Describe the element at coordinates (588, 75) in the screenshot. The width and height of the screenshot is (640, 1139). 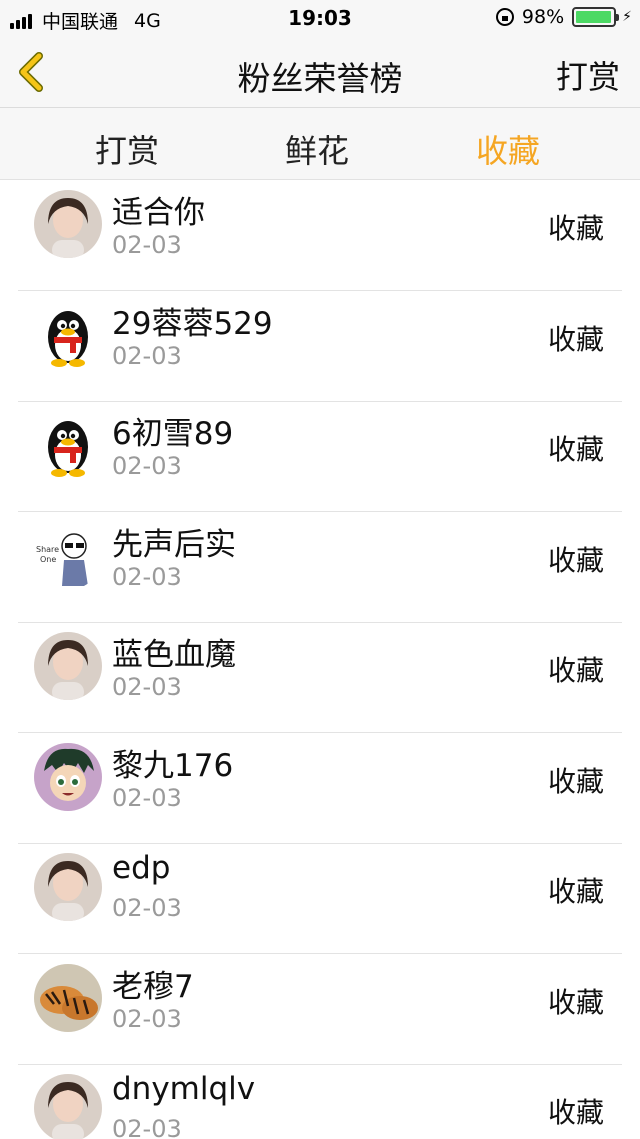
I see `reward-button: 打赏` at that location.